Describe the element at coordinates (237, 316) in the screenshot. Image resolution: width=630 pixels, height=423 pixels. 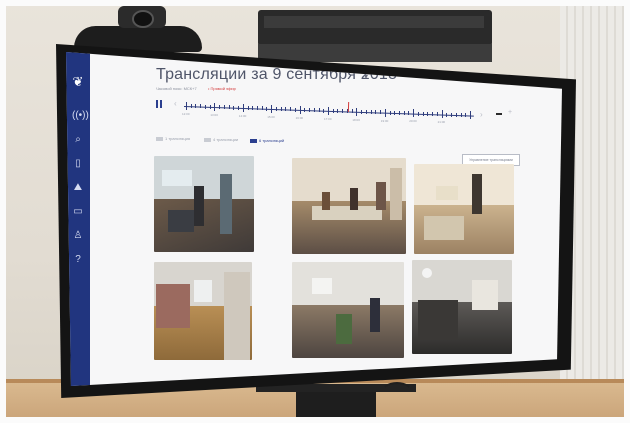
I see `feed-column` at that location.